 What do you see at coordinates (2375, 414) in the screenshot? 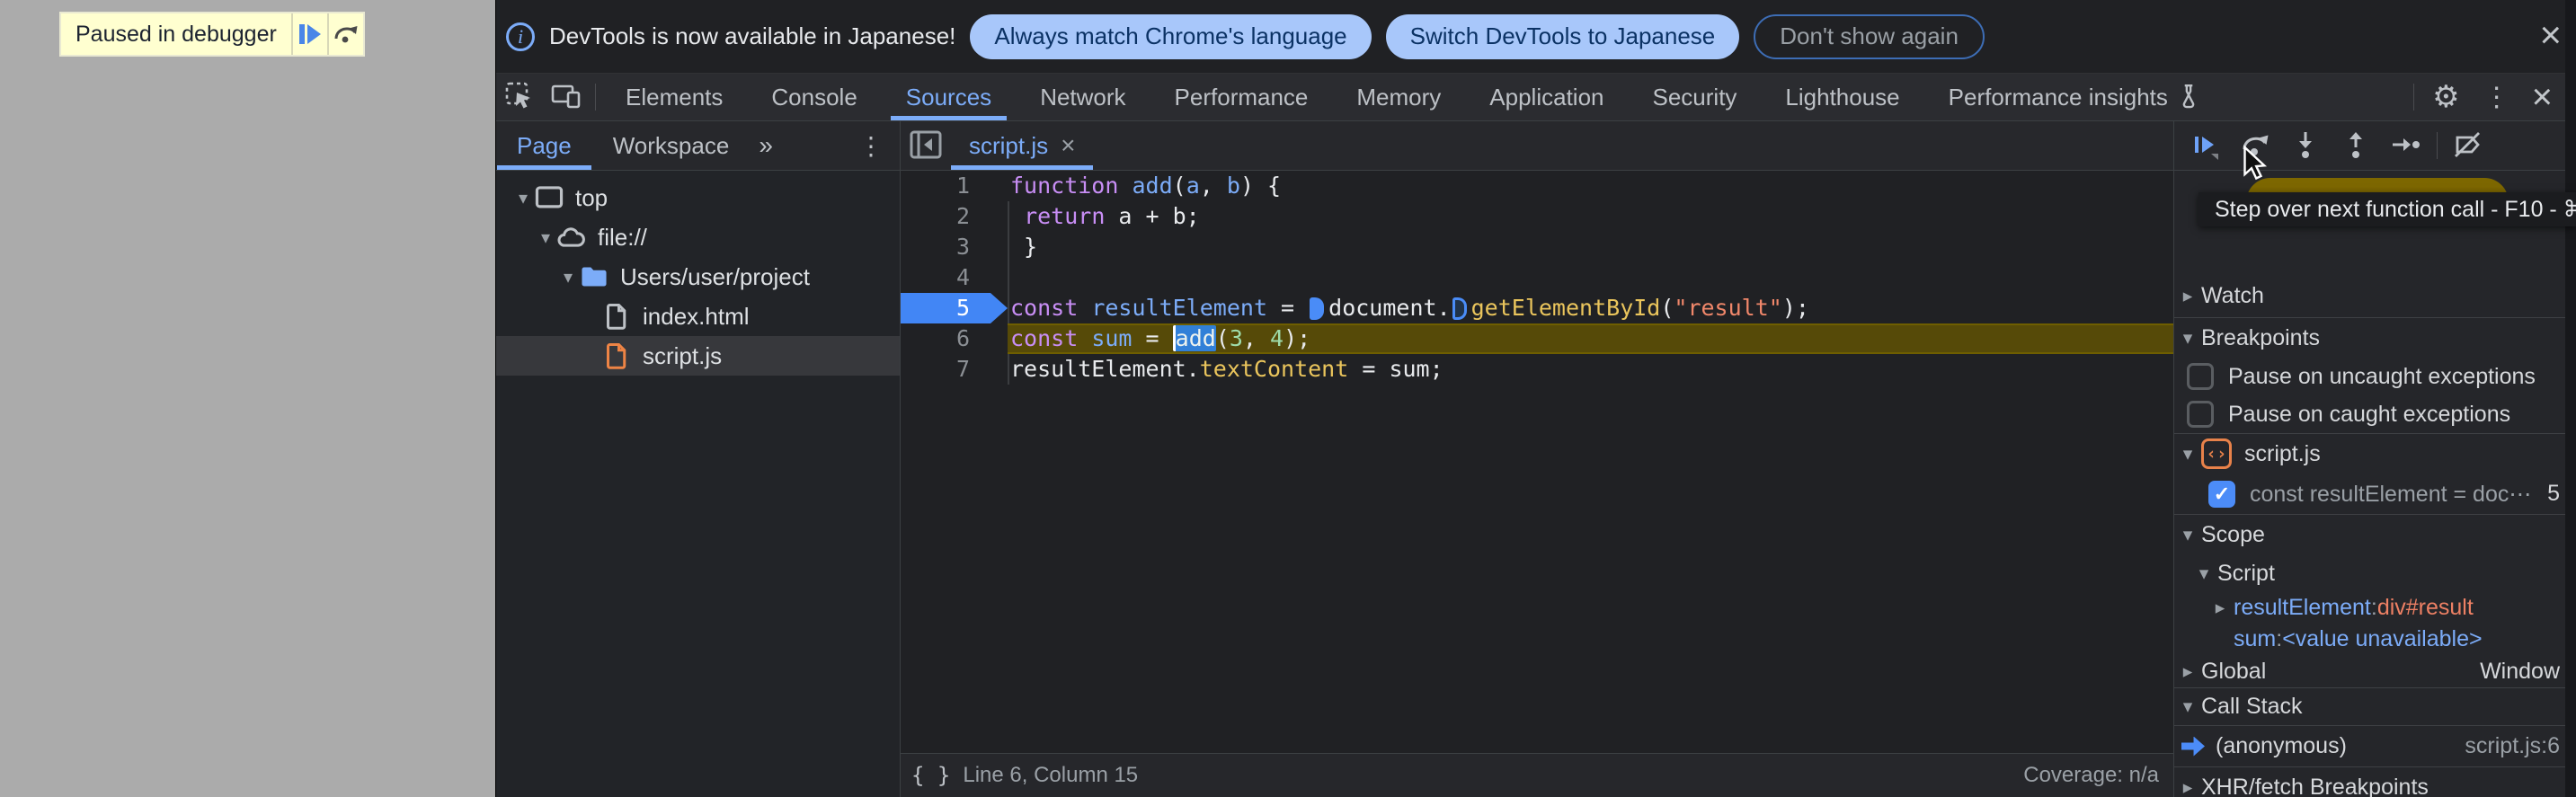
I see `pause-caught-row: Pause on caught exceptions` at bounding box center [2375, 414].